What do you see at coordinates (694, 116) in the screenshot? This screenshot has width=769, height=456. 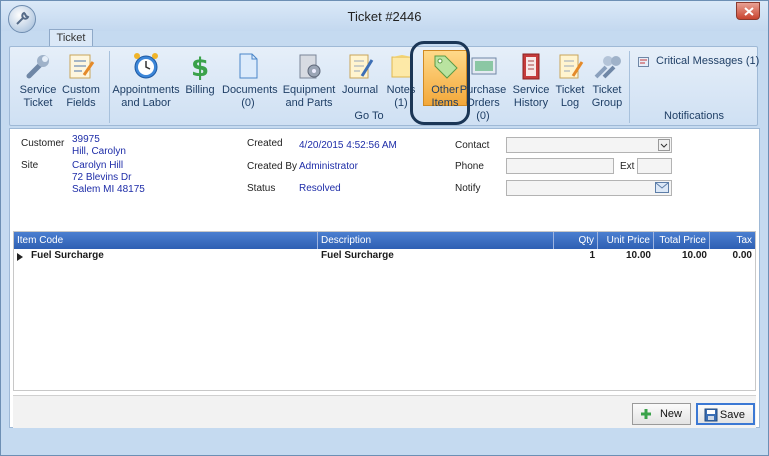 I see `notifications-group-label: Notifications` at bounding box center [694, 116].